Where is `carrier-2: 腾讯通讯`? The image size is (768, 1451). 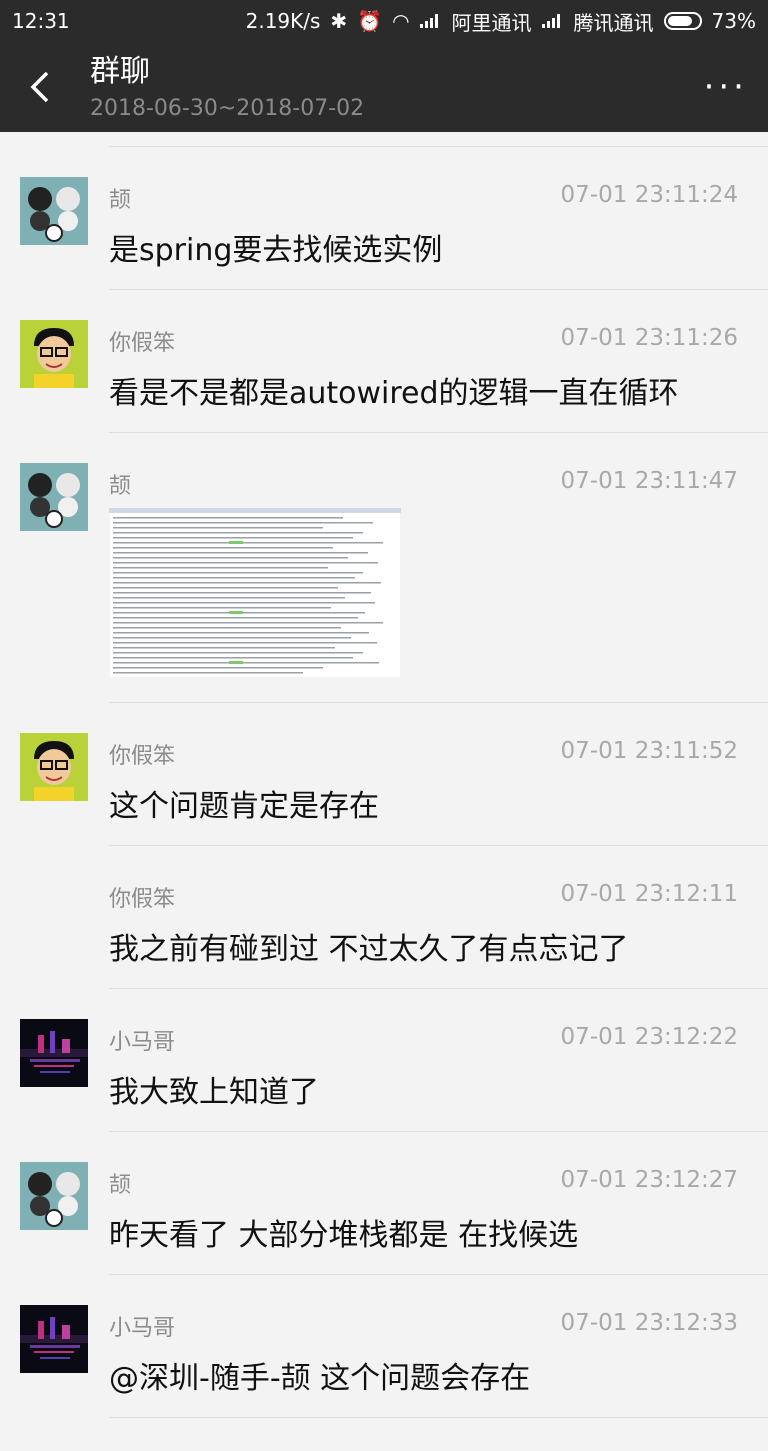 carrier-2: 腾讯通讯 is located at coordinates (613, 22).